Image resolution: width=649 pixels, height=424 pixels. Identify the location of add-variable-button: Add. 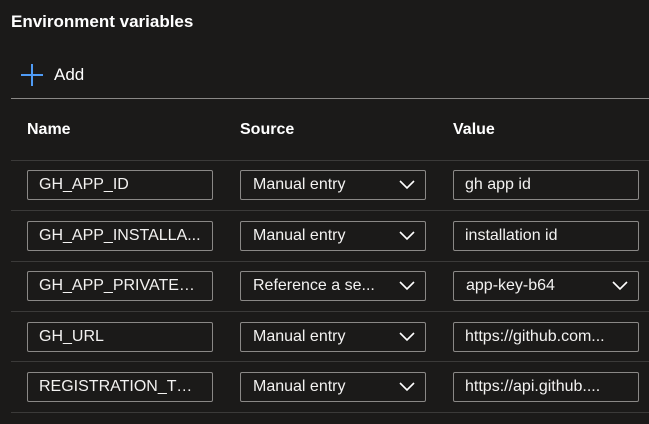
(52, 75).